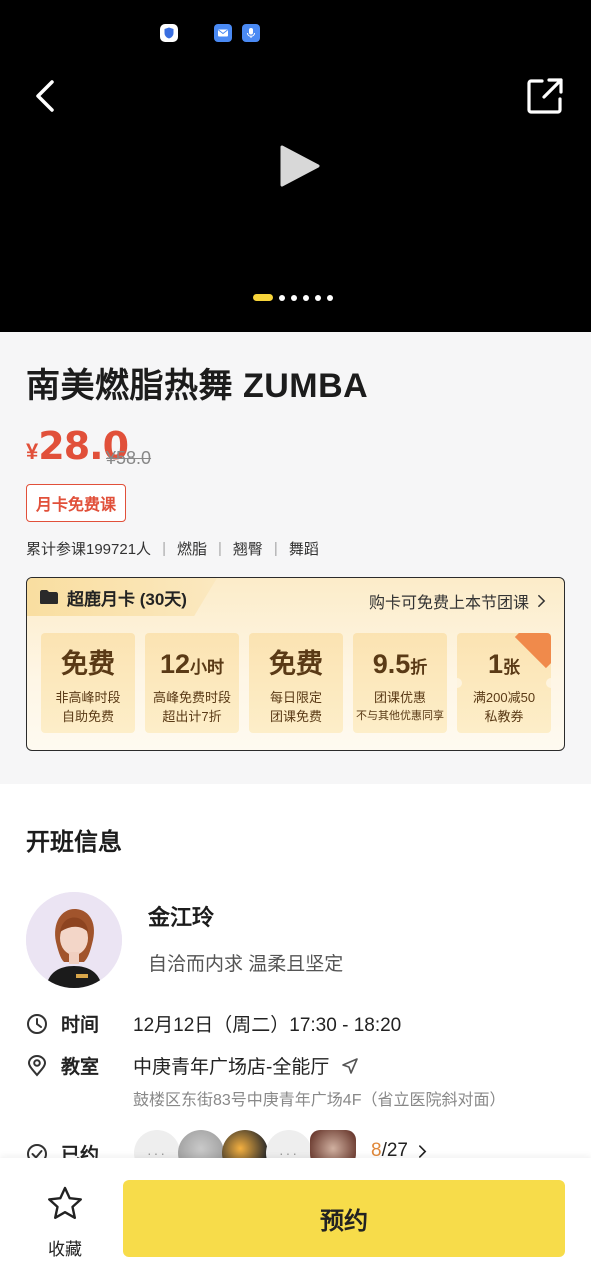  Describe the element at coordinates (267, 1025) in the screenshot. I see `time-value: 12月12日（周二）17:30 - 18:20` at that location.